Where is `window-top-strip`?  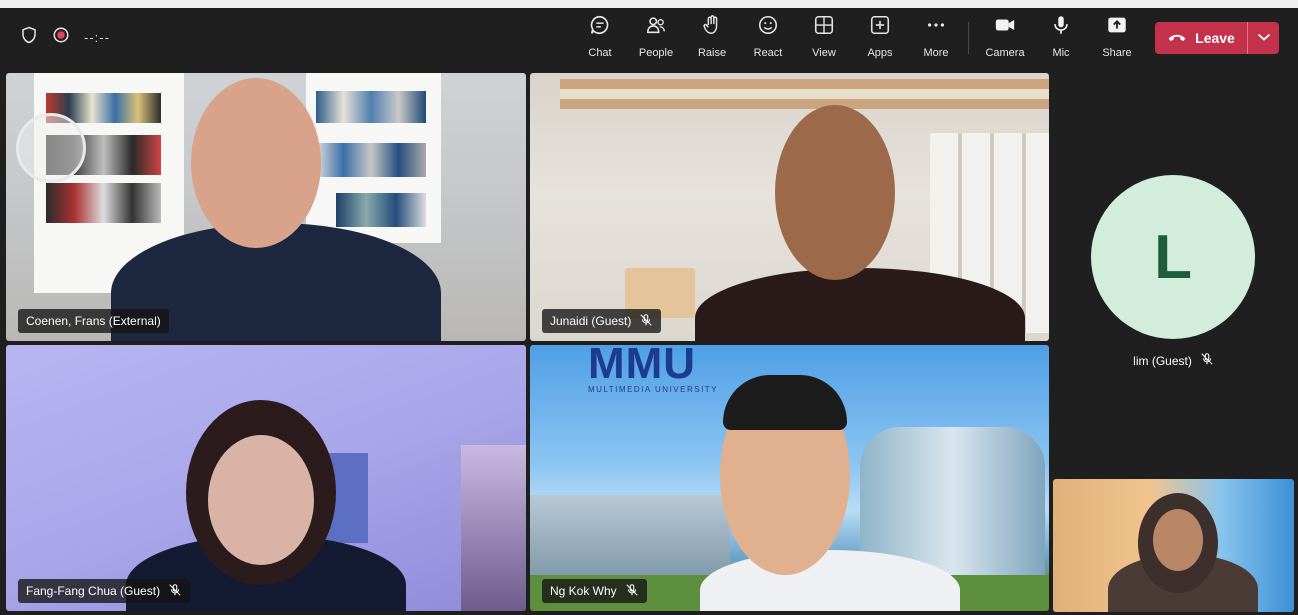
window-top-strip is located at coordinates (649, 4).